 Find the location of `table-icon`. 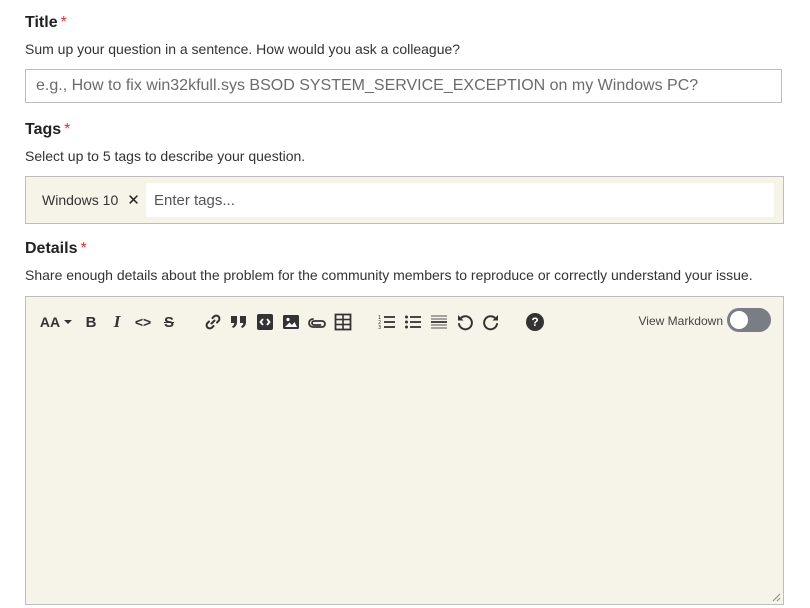

table-icon is located at coordinates (343, 322).